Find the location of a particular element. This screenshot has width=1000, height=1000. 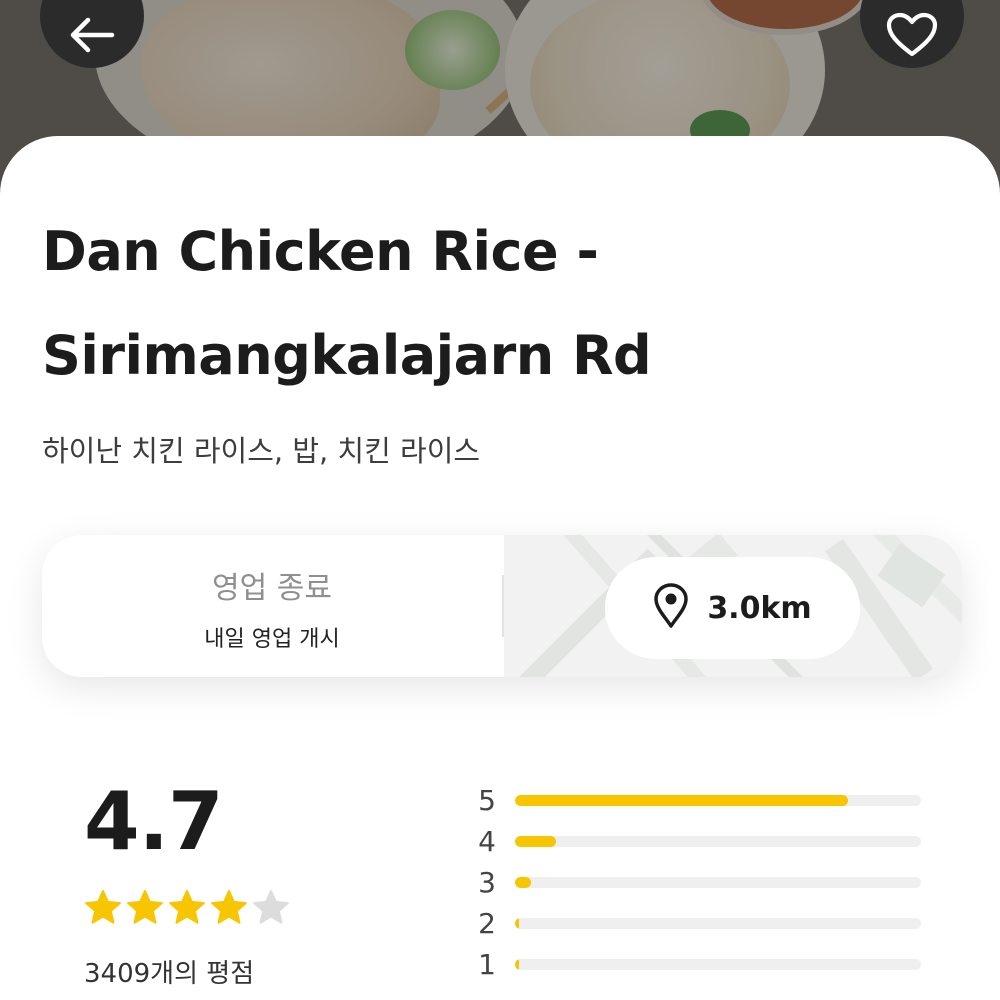

rating-row-1: 1 is located at coordinates (700, 965).